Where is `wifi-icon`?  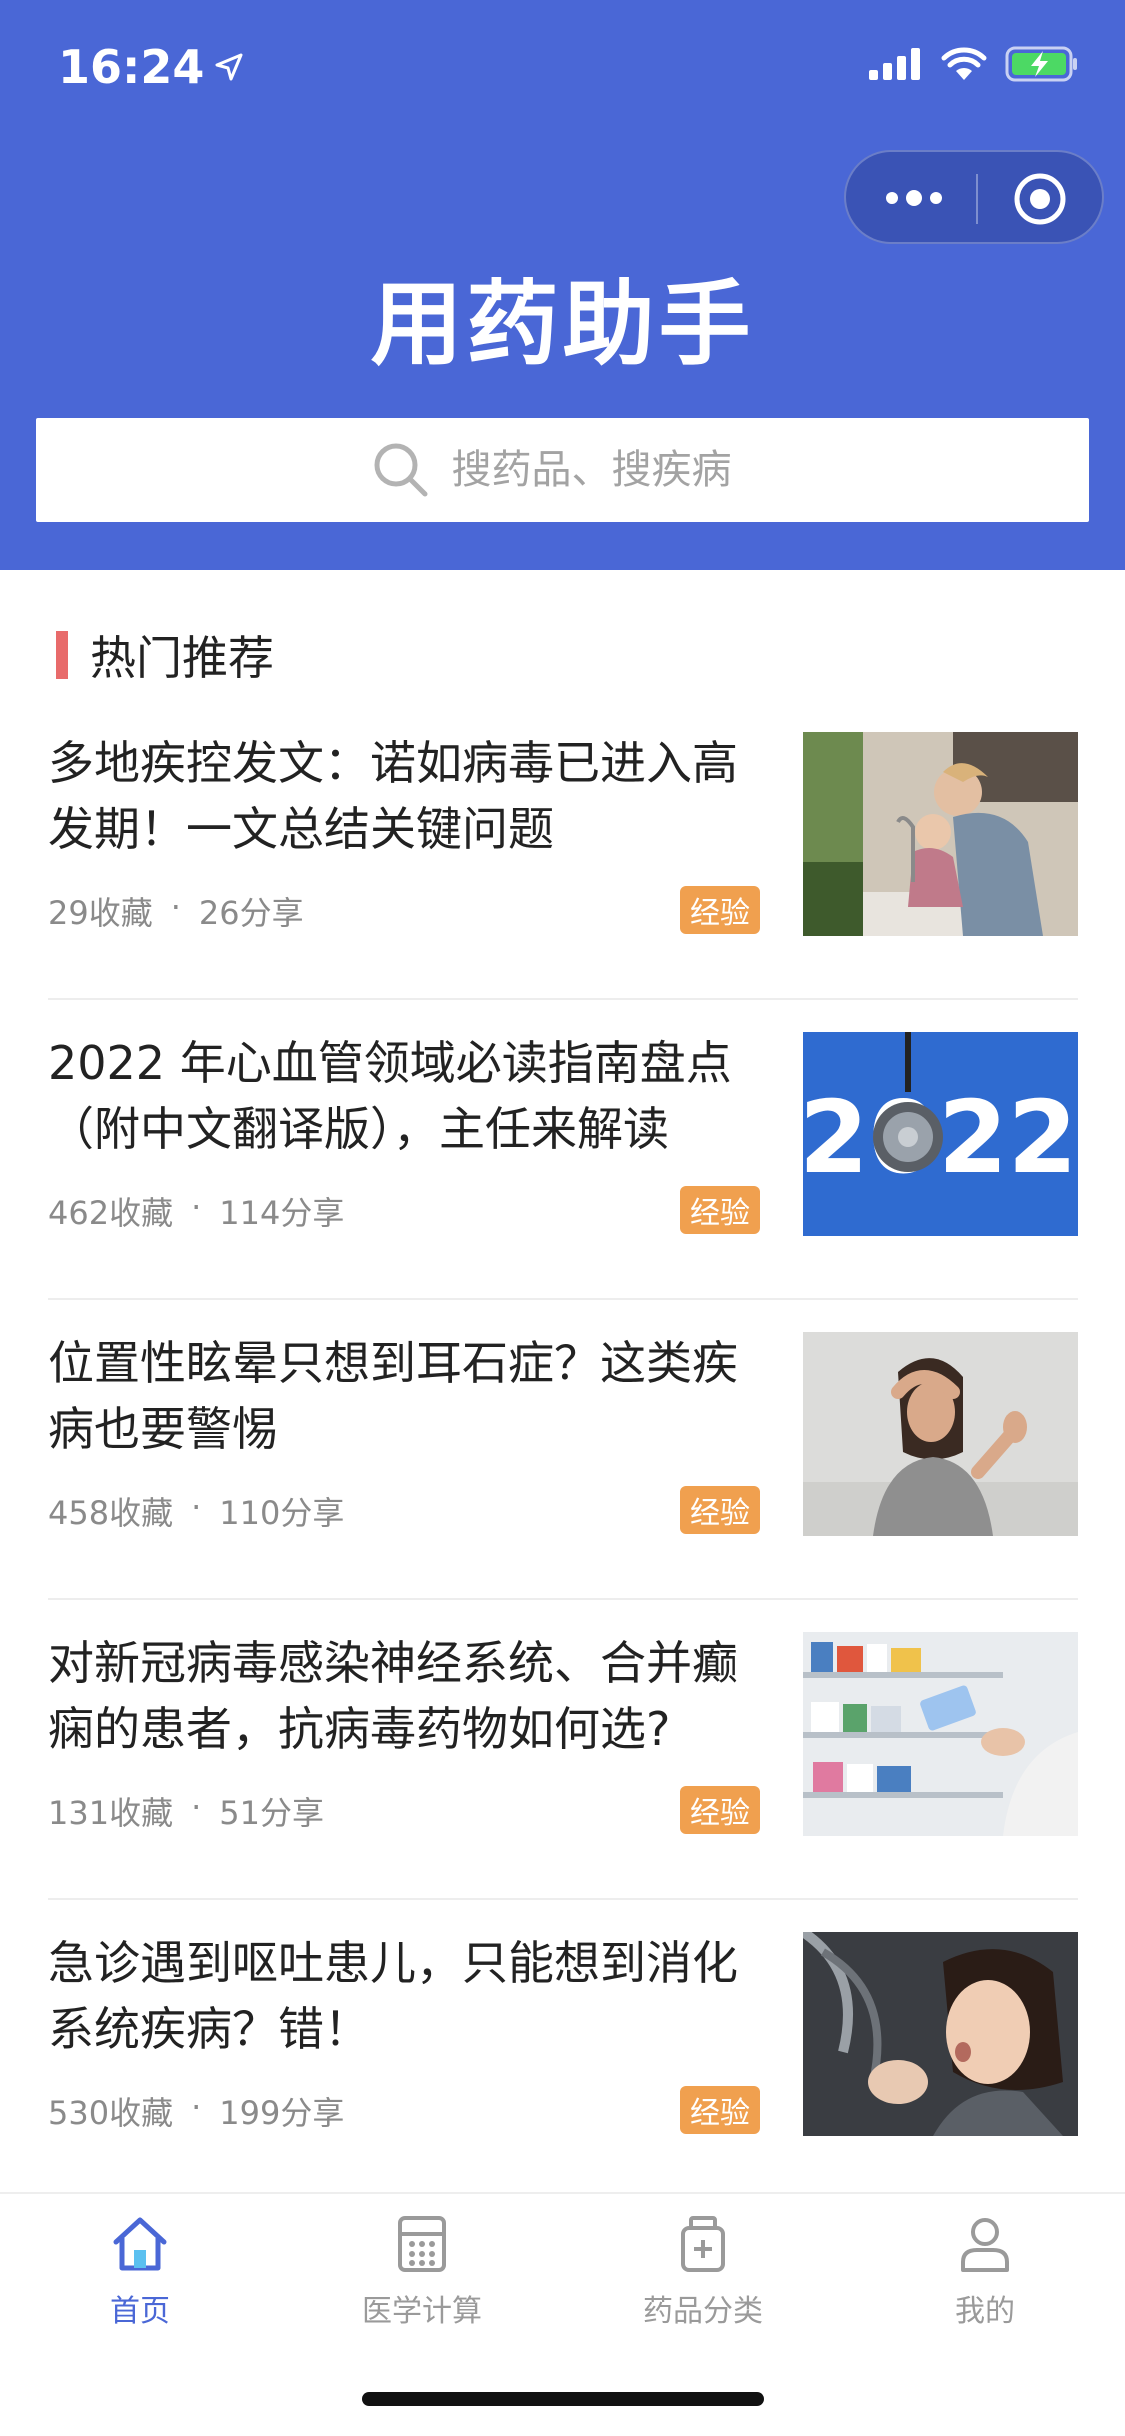
wifi-icon is located at coordinates (964, 63).